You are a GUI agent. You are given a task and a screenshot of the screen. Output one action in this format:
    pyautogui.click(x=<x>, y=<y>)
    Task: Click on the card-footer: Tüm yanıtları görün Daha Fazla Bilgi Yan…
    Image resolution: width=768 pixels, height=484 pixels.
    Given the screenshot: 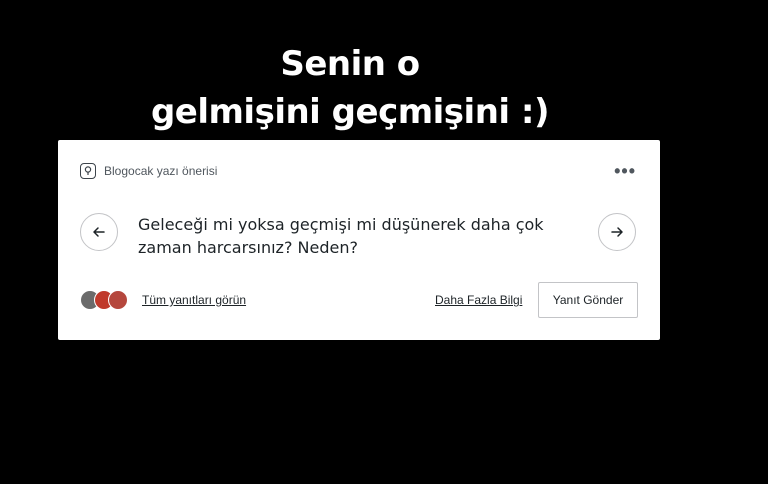 What is the action you would take?
    pyautogui.click(x=359, y=300)
    